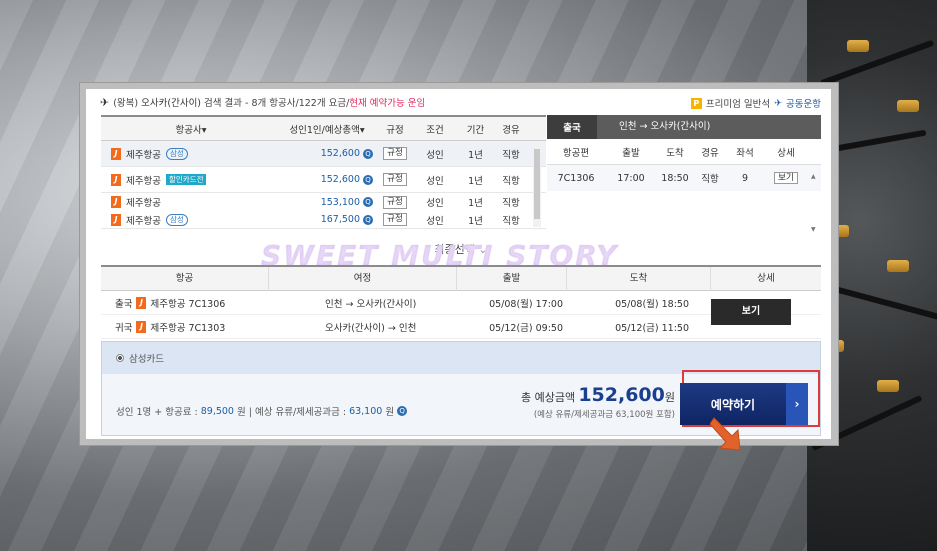 This screenshot has width=937, height=551. I want to click on chevron-right-icon: ›, so click(797, 404).